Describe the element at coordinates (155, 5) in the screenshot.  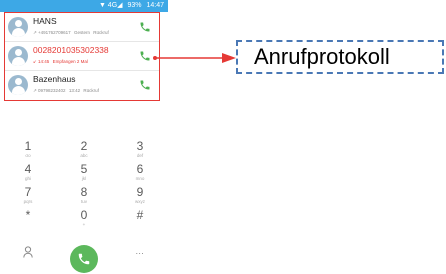
I see `clock: 14:47` at that location.